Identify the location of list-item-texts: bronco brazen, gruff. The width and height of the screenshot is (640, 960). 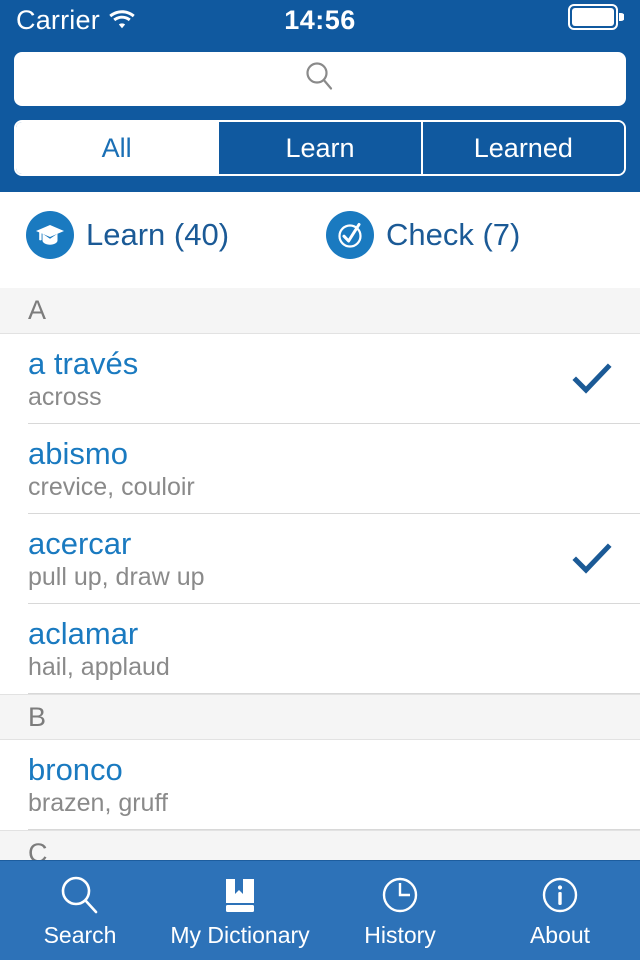
(98, 784).